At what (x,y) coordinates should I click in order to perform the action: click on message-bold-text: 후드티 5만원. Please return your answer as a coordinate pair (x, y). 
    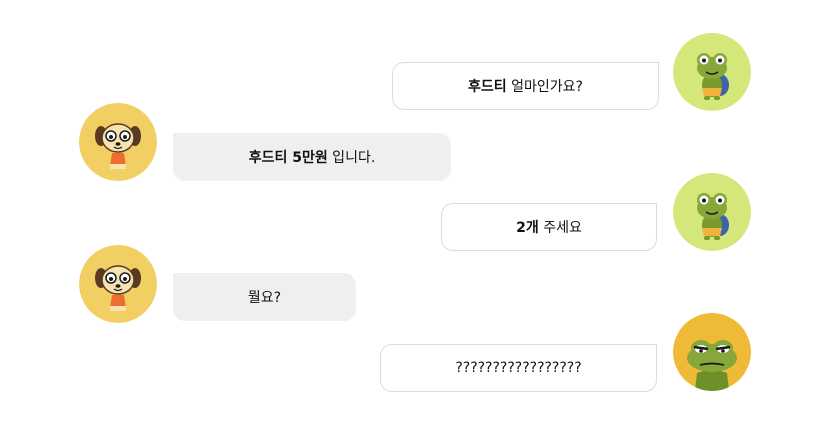
    Looking at the image, I should click on (288, 158).